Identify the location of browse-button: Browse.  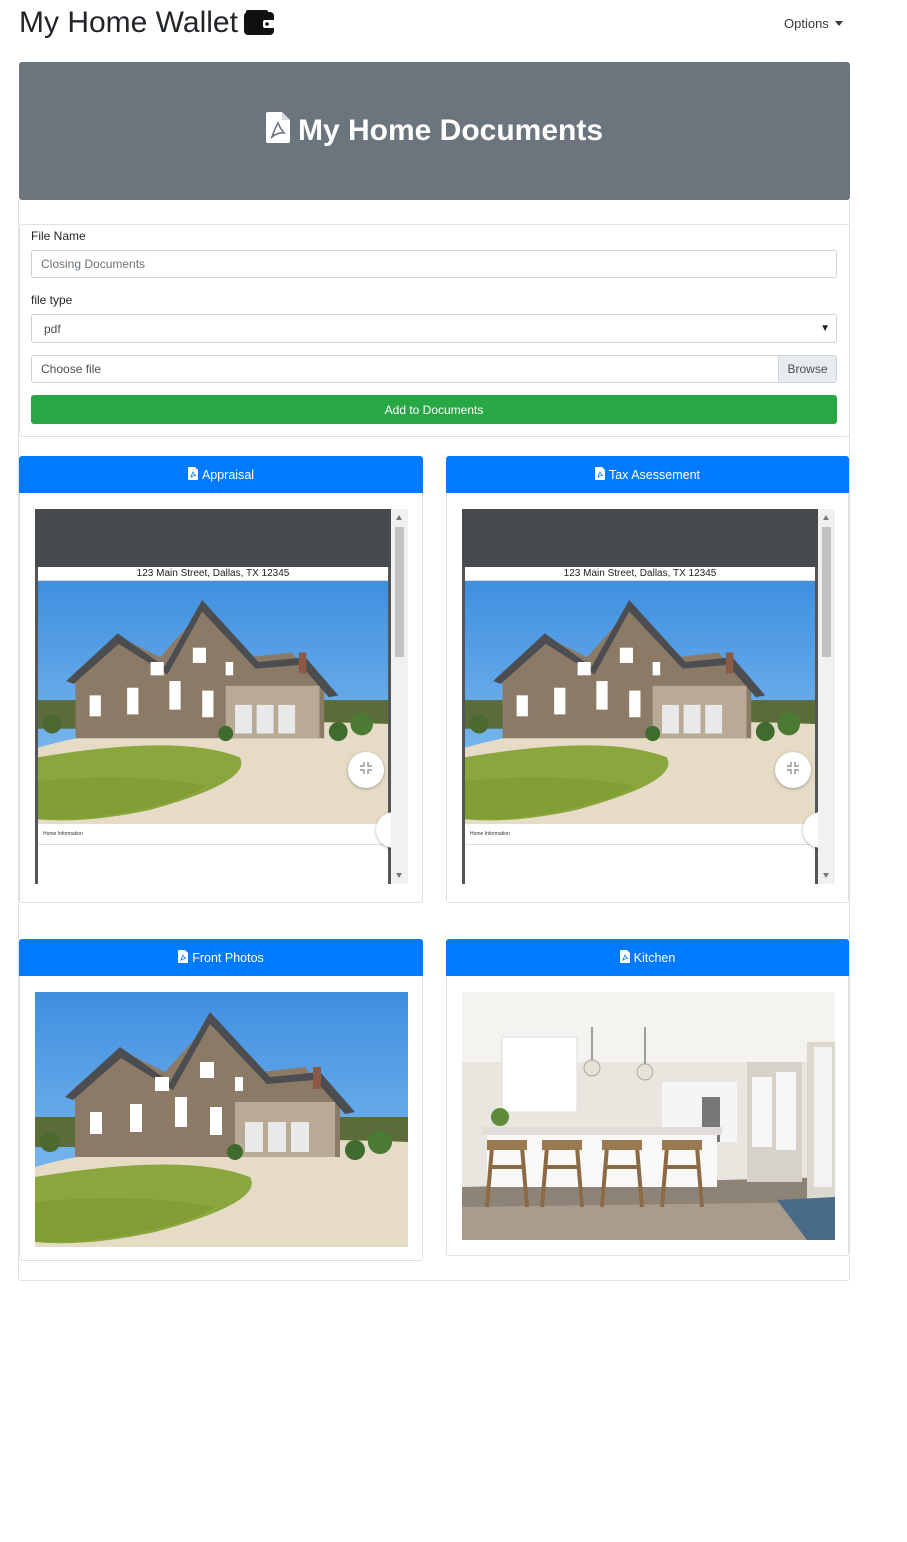
(807, 369).